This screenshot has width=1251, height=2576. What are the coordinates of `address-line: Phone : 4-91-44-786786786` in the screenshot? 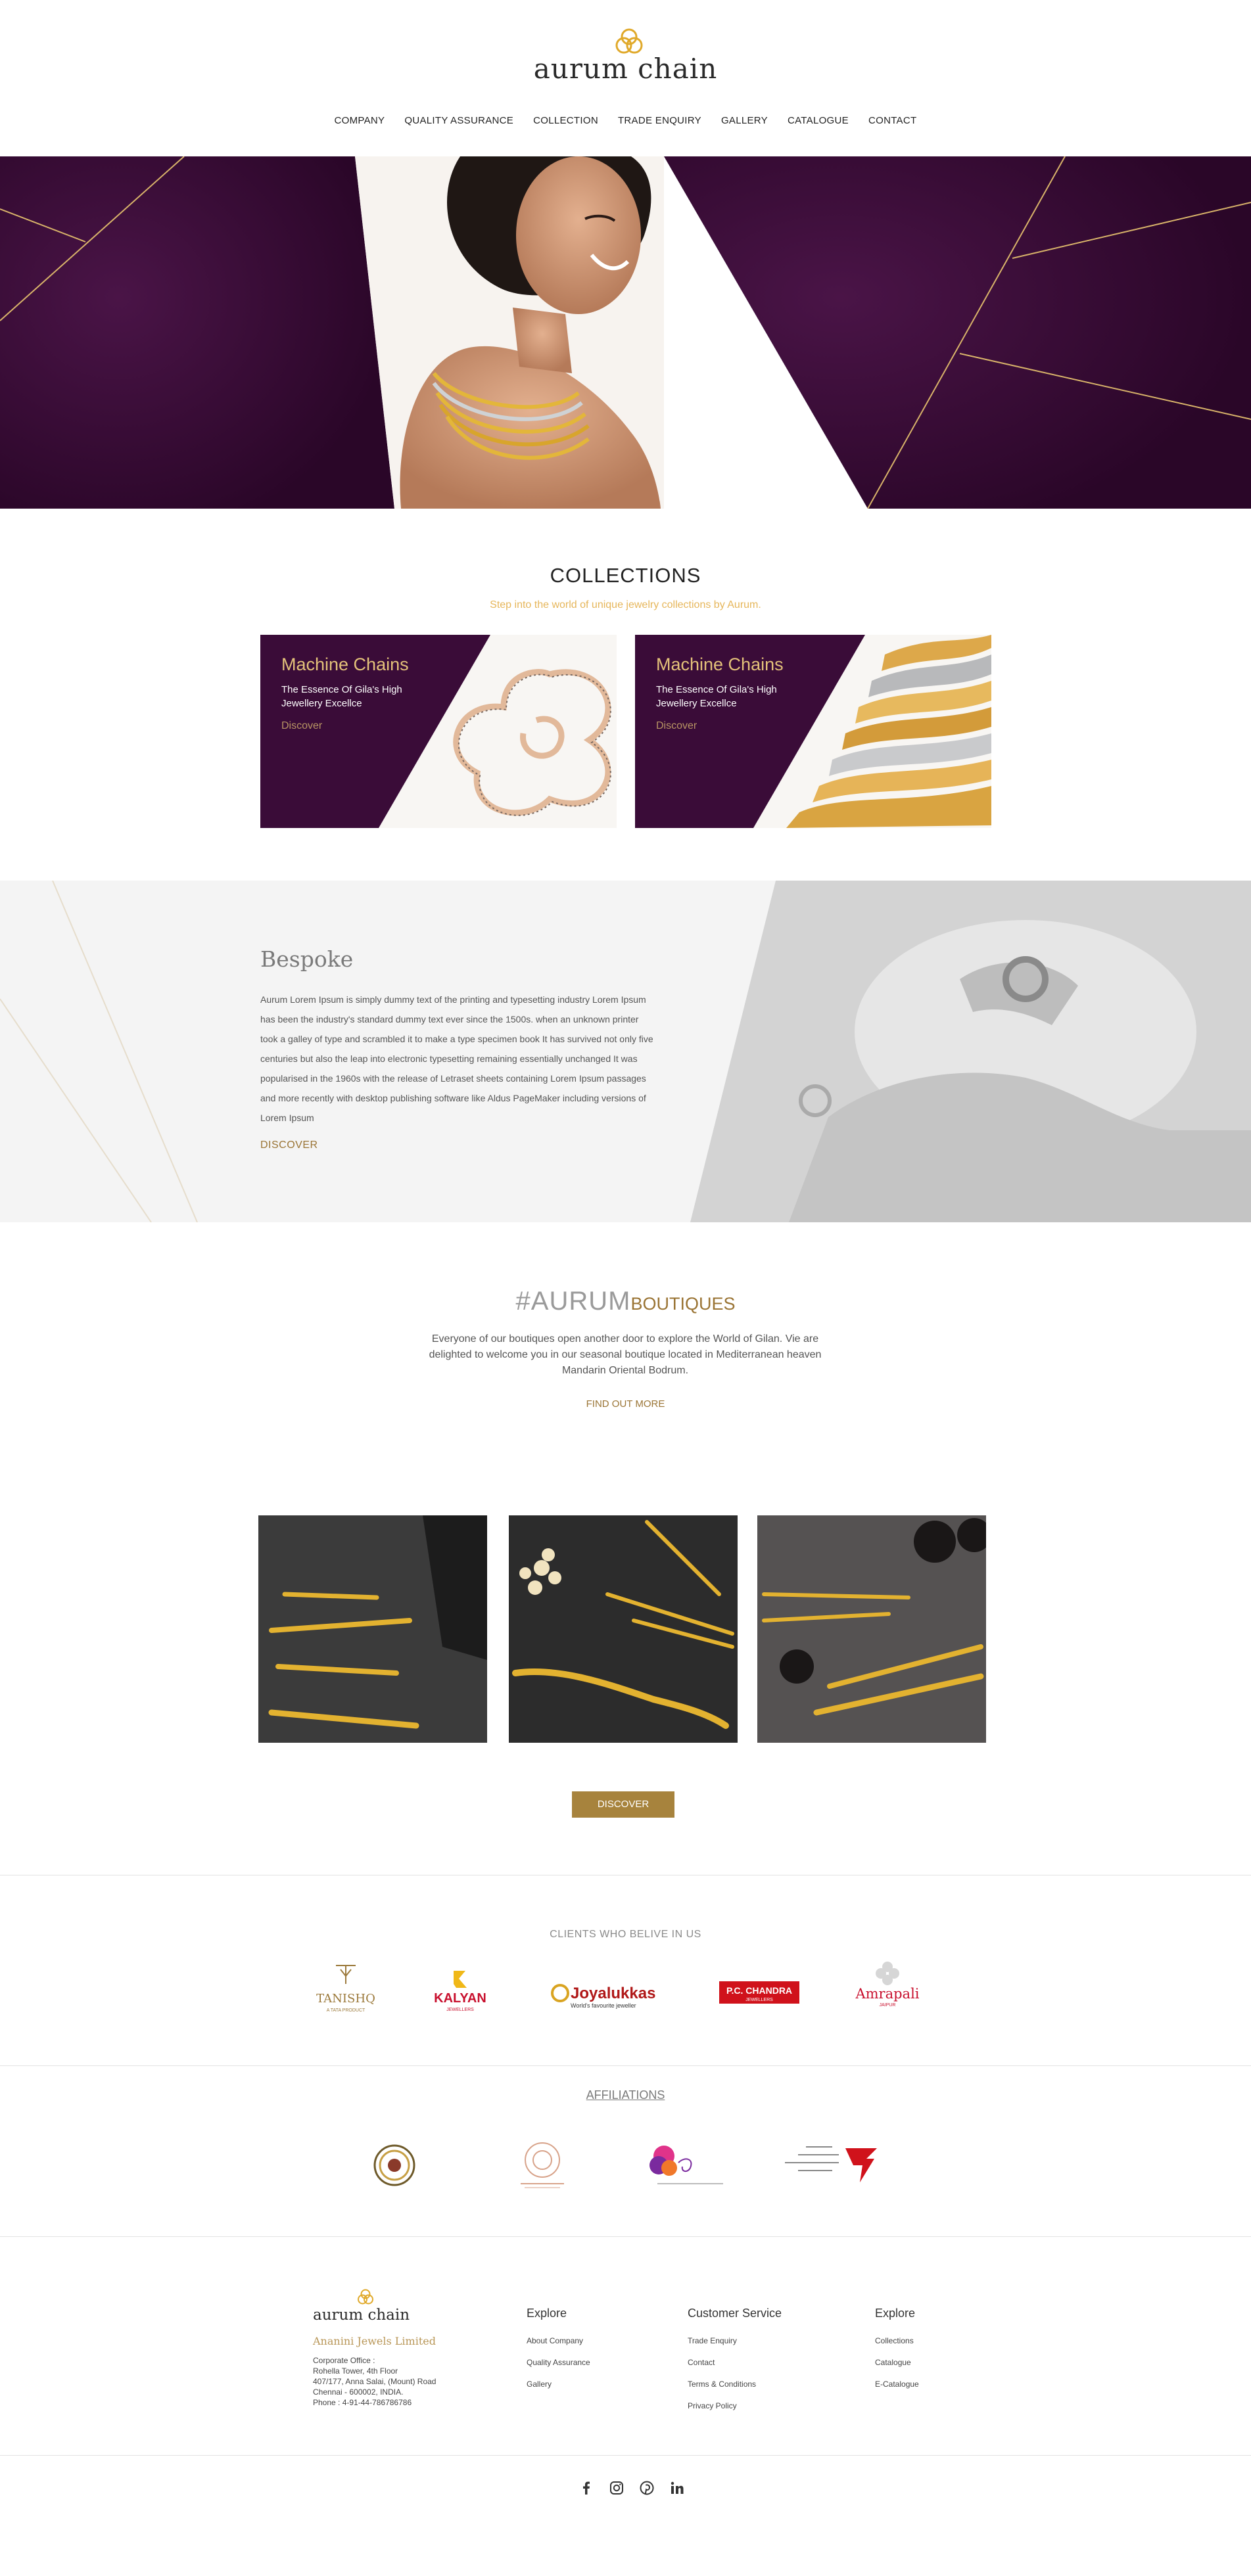 It's located at (362, 2402).